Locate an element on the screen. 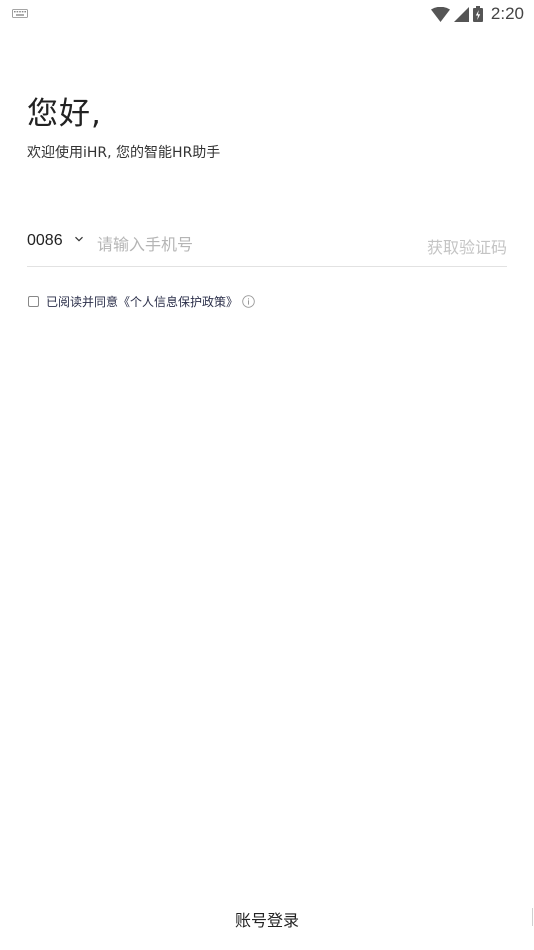 The height and width of the screenshot is (950, 534). get-verification-code-button: 获取验证码 is located at coordinates (467, 246).